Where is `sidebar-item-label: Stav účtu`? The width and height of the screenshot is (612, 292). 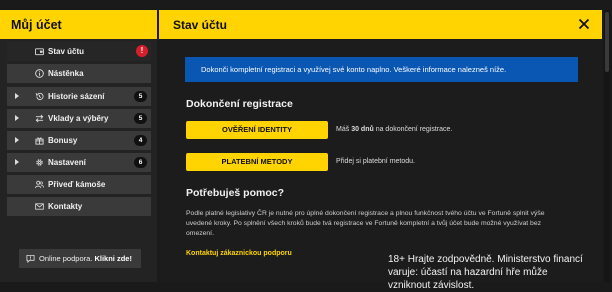 sidebar-item-label: Stav účtu is located at coordinates (66, 51).